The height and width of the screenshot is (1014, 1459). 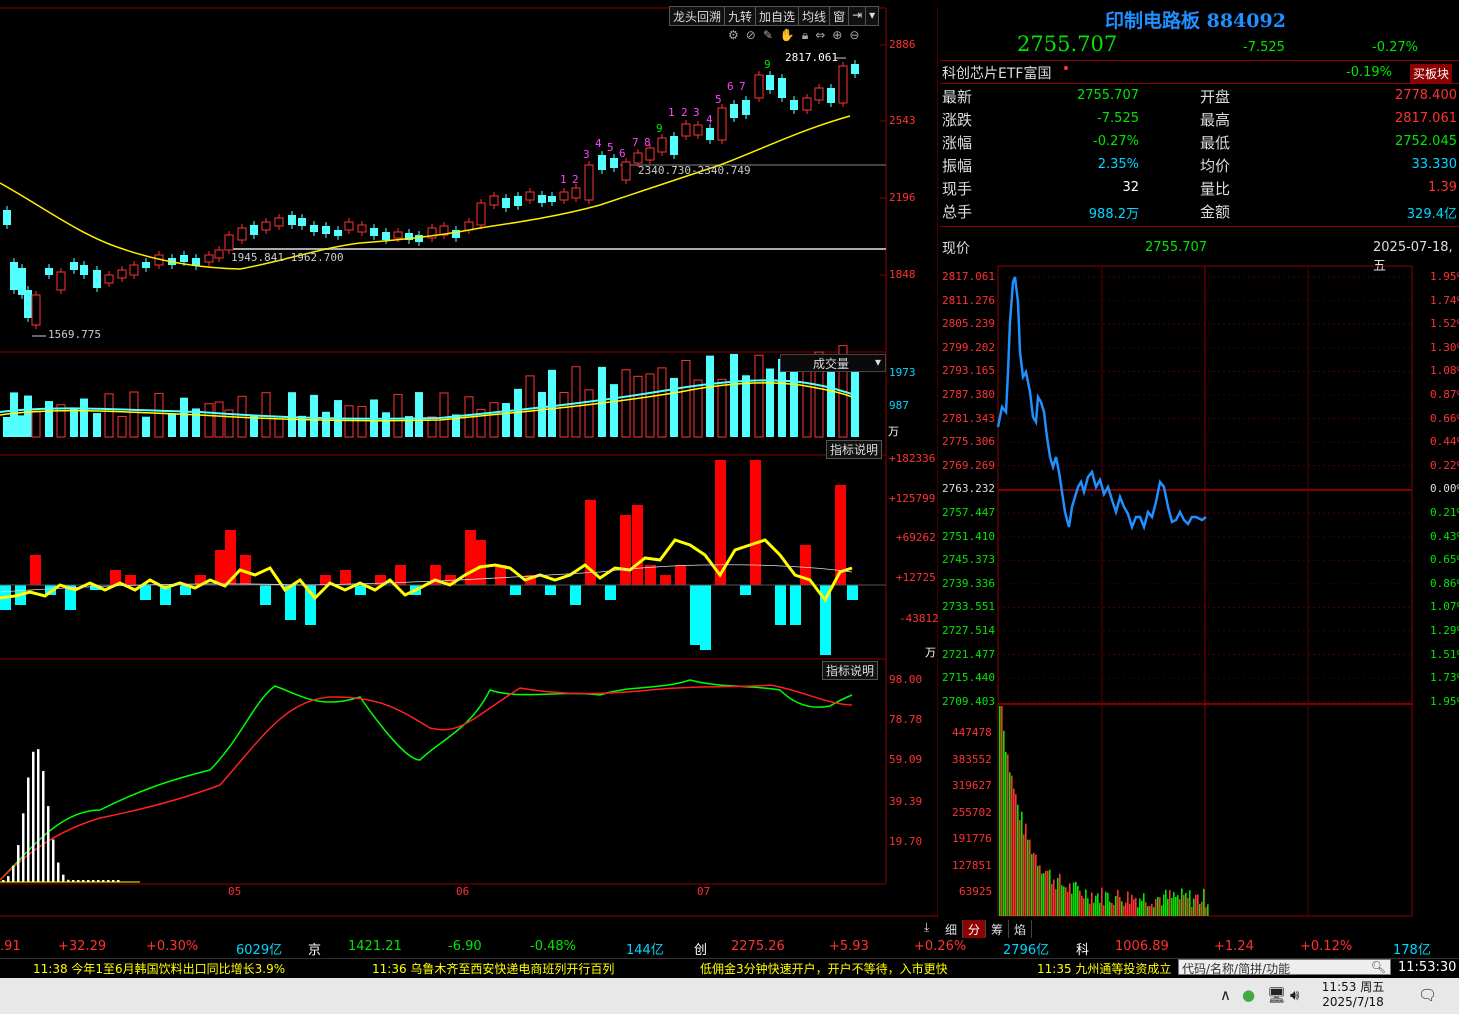 What do you see at coordinates (1021, 929) in the screenshot?
I see `tab-flame: 焰` at bounding box center [1021, 929].